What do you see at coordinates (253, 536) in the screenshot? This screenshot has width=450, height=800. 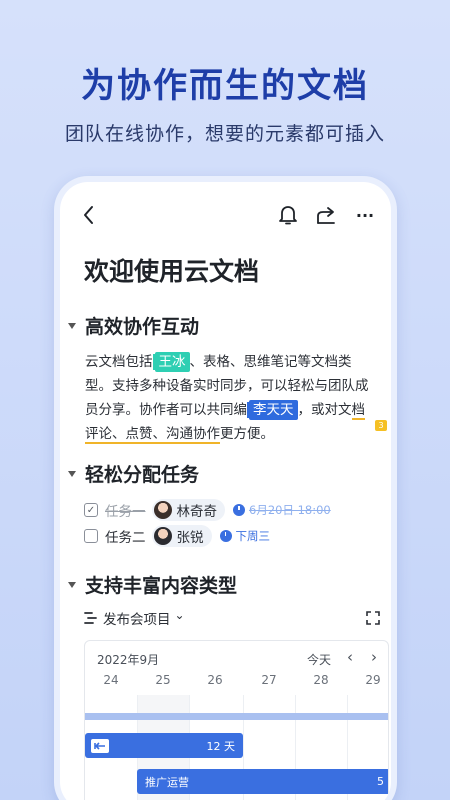 I see `due-date-label: 下周三` at bounding box center [253, 536].